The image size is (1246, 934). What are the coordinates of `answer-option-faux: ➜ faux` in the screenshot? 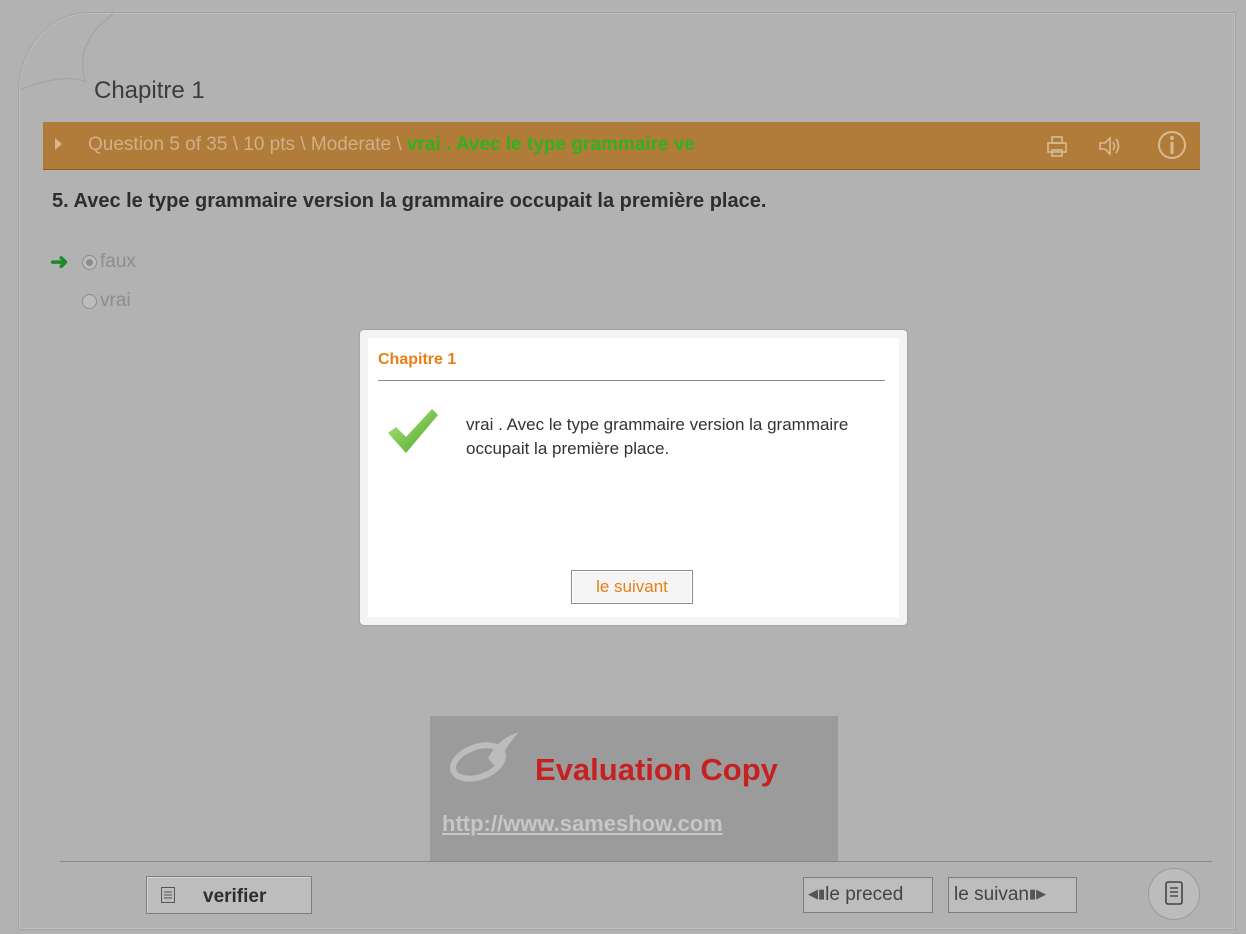 It's located at (93, 262).